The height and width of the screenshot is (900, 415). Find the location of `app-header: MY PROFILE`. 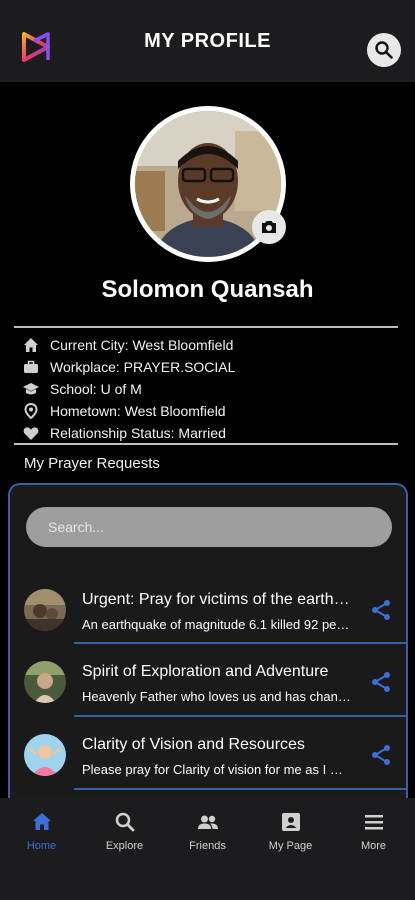

app-header: MY PROFILE is located at coordinates (207, 41).